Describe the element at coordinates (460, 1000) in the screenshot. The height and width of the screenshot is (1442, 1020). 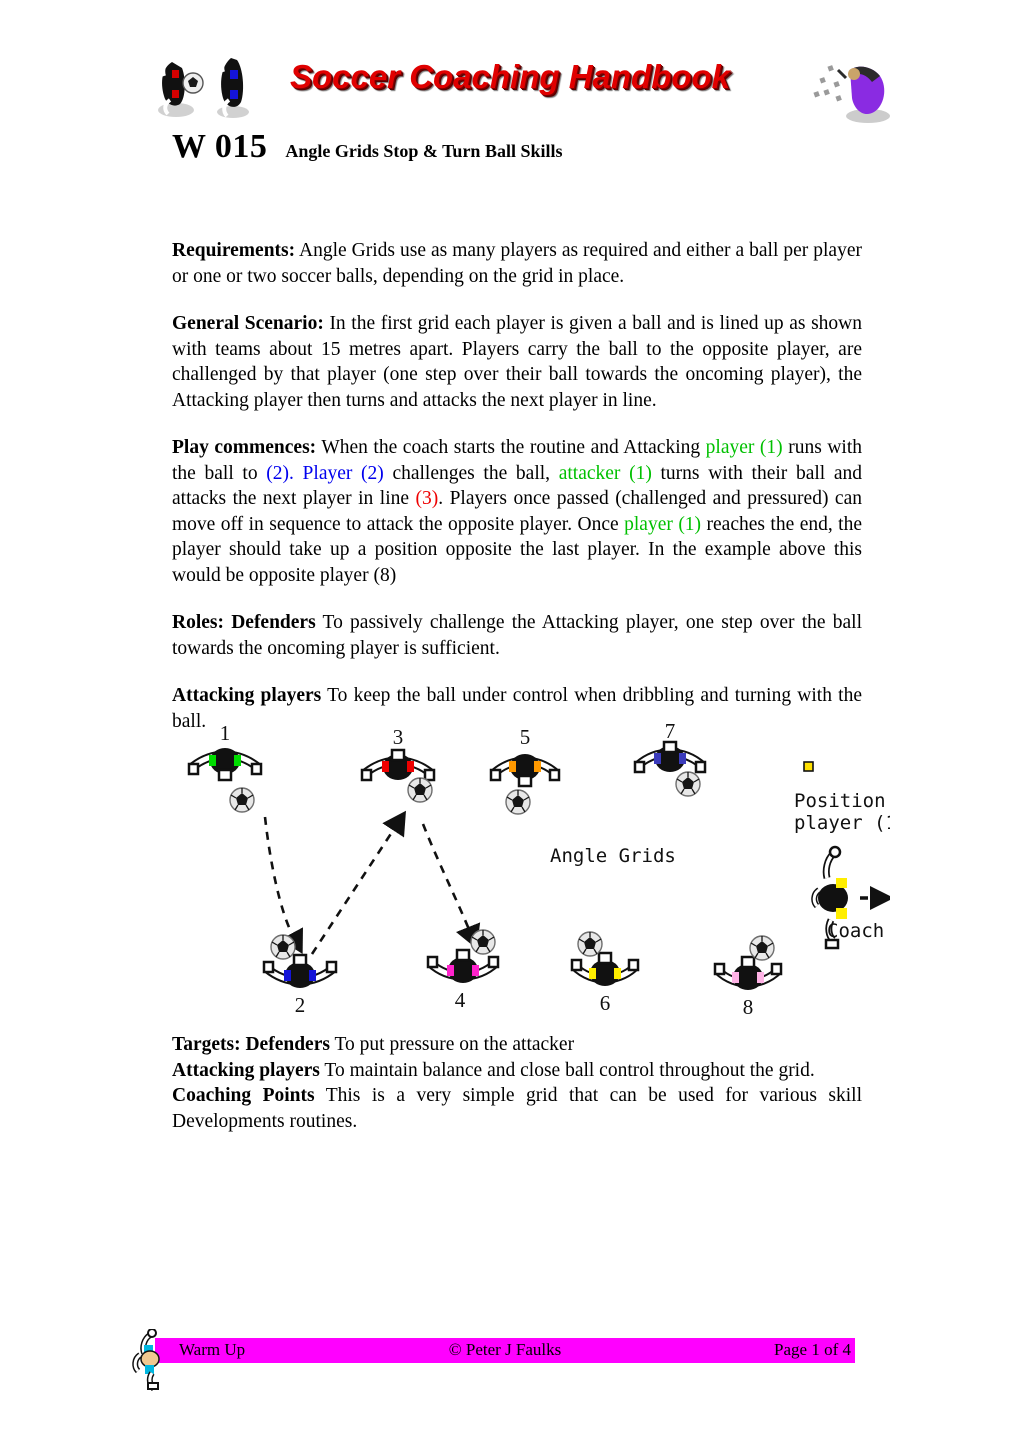
I see `player-4-number: 4` at that location.